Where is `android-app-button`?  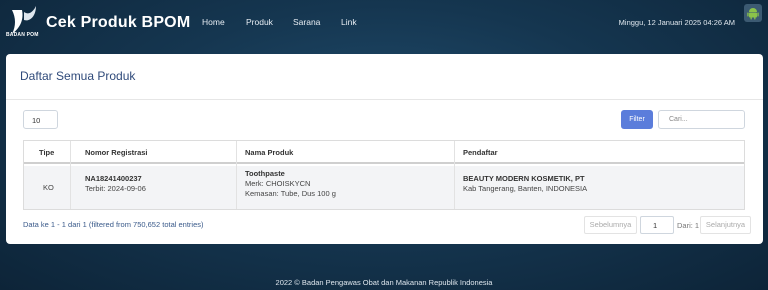 android-app-button is located at coordinates (753, 13).